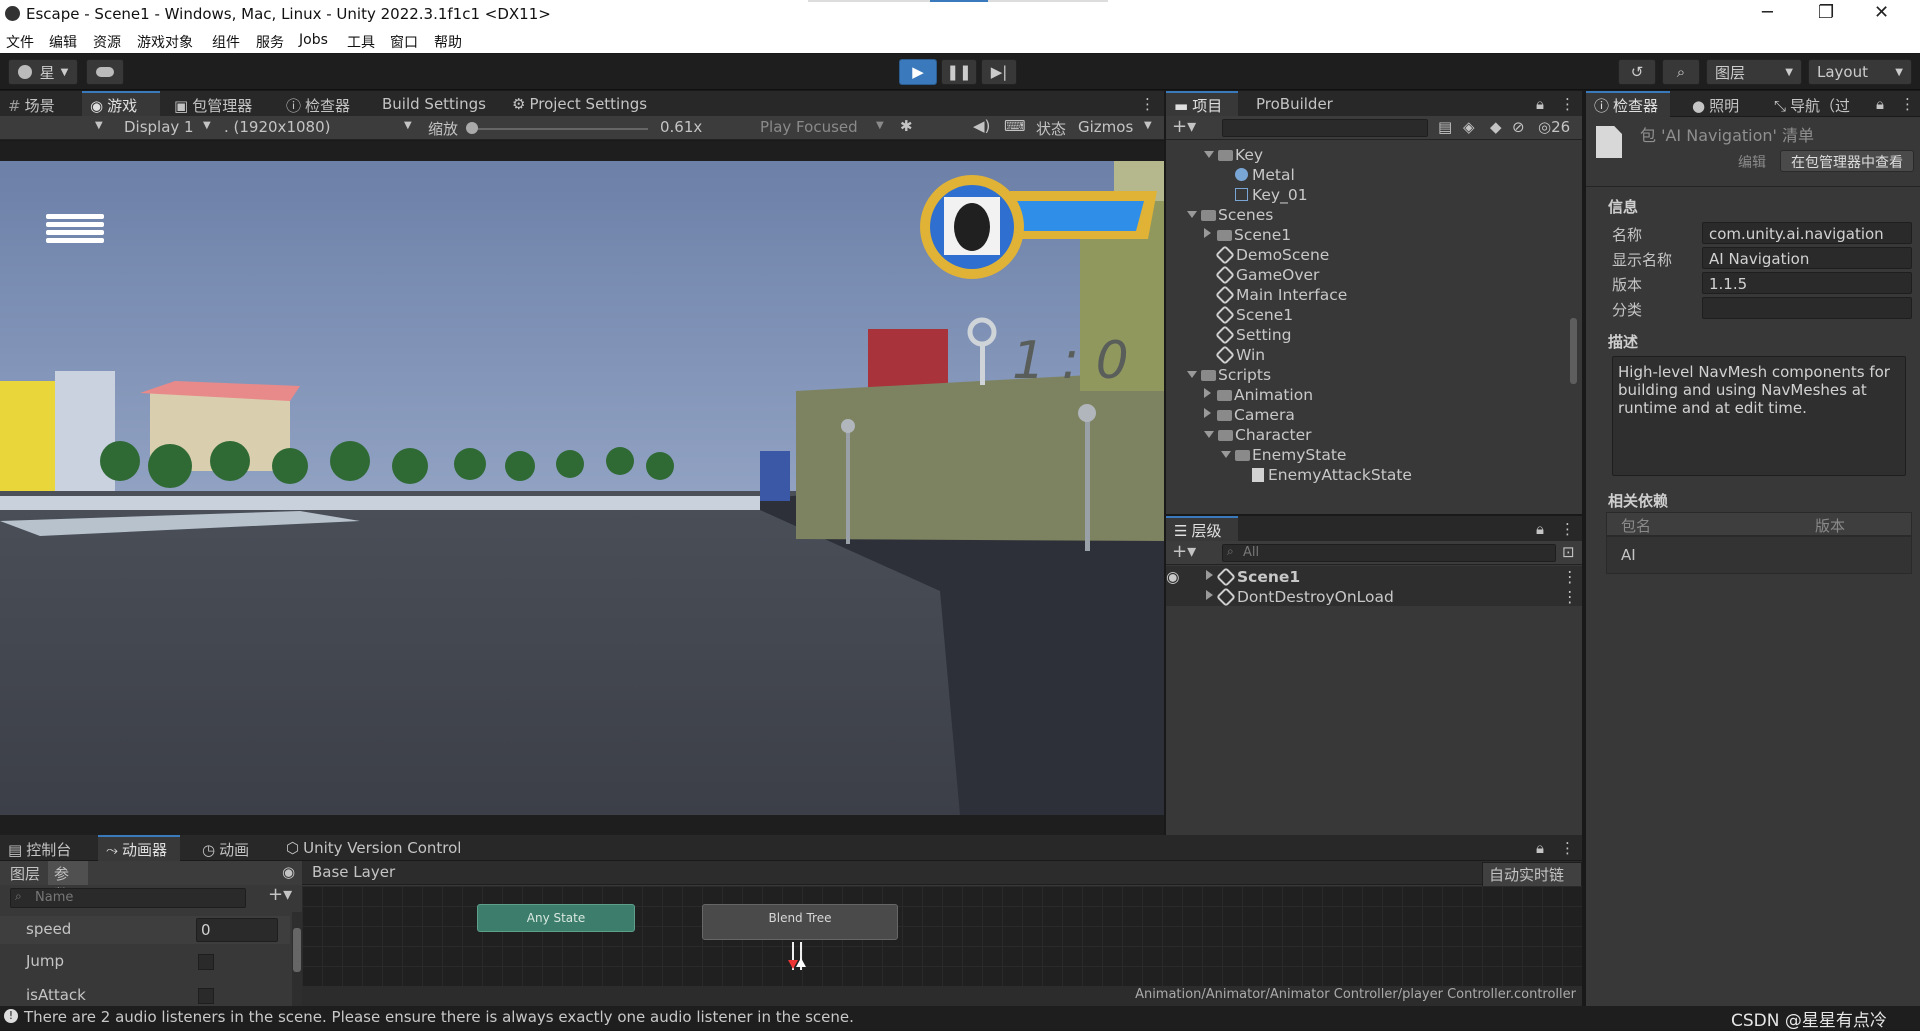 The height and width of the screenshot is (1031, 1920). Describe the element at coordinates (297, 959) in the screenshot. I see `parameter-scrollbar` at that location.